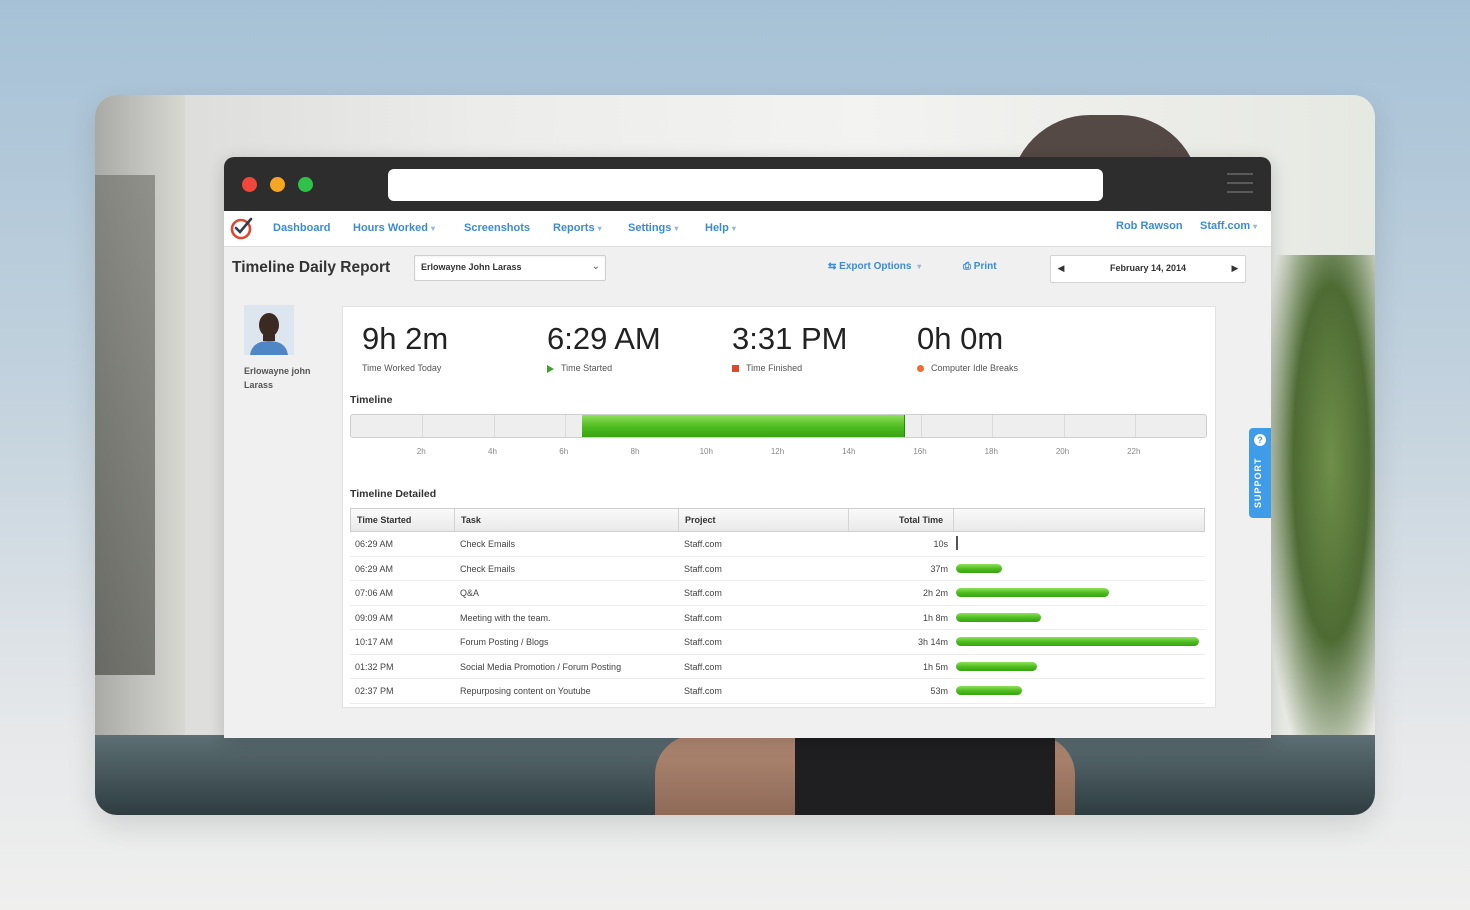 The height and width of the screenshot is (910, 1470). I want to click on cell-total-time: 2h 2m, so click(935, 593).